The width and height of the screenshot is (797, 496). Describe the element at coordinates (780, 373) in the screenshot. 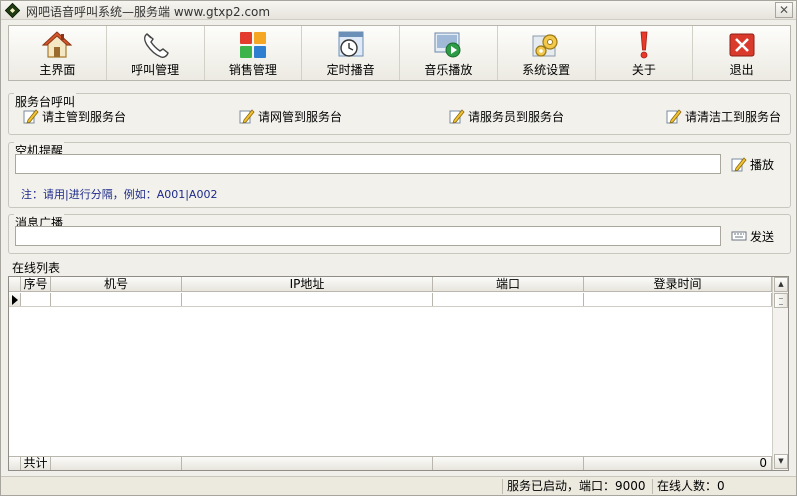

I see `vertical-scrollbar: ▲ ▼` at that location.